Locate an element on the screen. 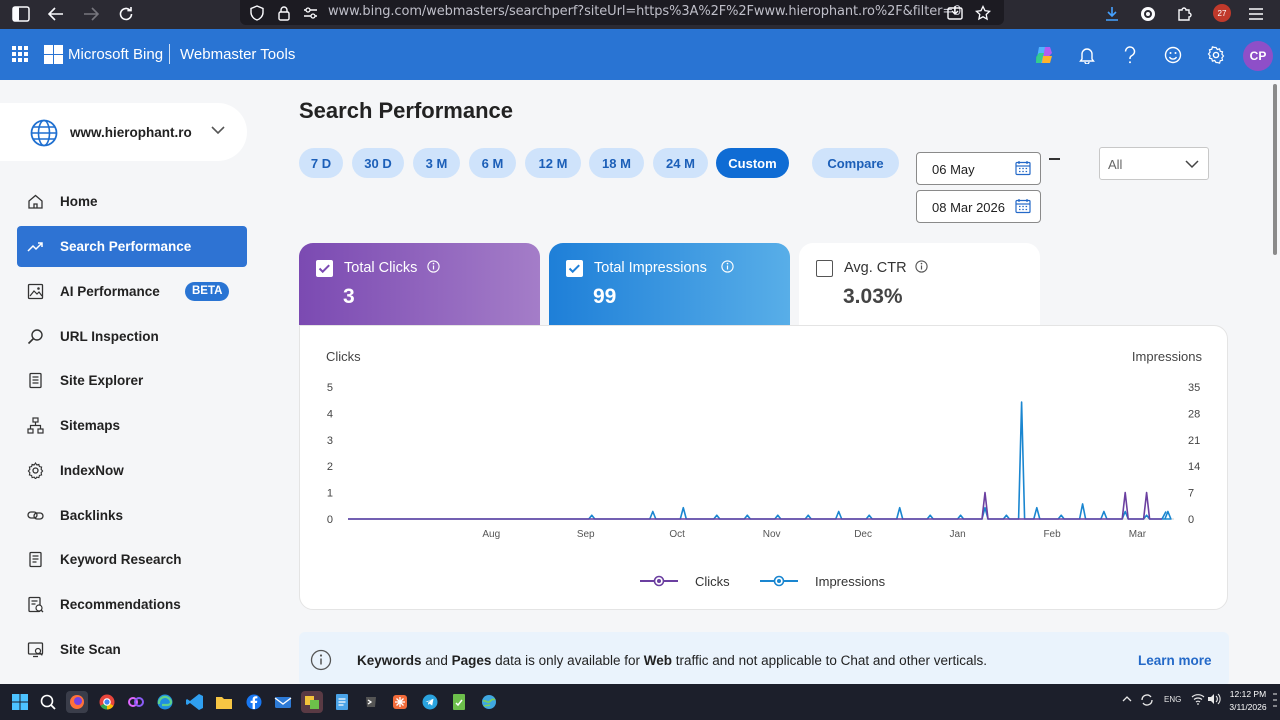  sidebar-item-keyword-research: Keyword Research is located at coordinates (132, 559).